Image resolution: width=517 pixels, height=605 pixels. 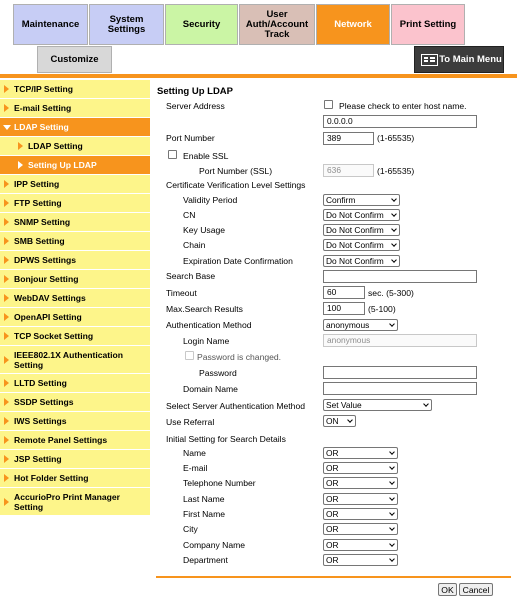 I want to click on search-department-select: OR, so click(x=360, y=560).